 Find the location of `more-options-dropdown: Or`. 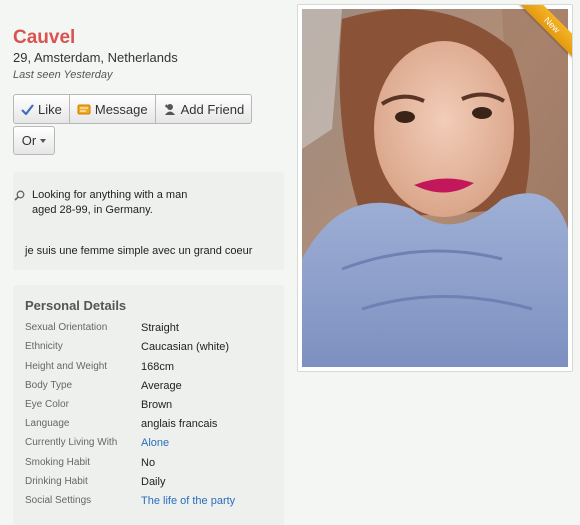

more-options-dropdown: Or is located at coordinates (34, 140).